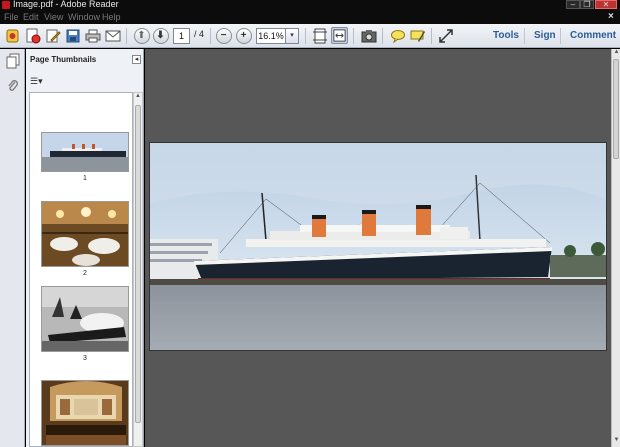  I want to click on maximize-button: ❐, so click(587, 4).